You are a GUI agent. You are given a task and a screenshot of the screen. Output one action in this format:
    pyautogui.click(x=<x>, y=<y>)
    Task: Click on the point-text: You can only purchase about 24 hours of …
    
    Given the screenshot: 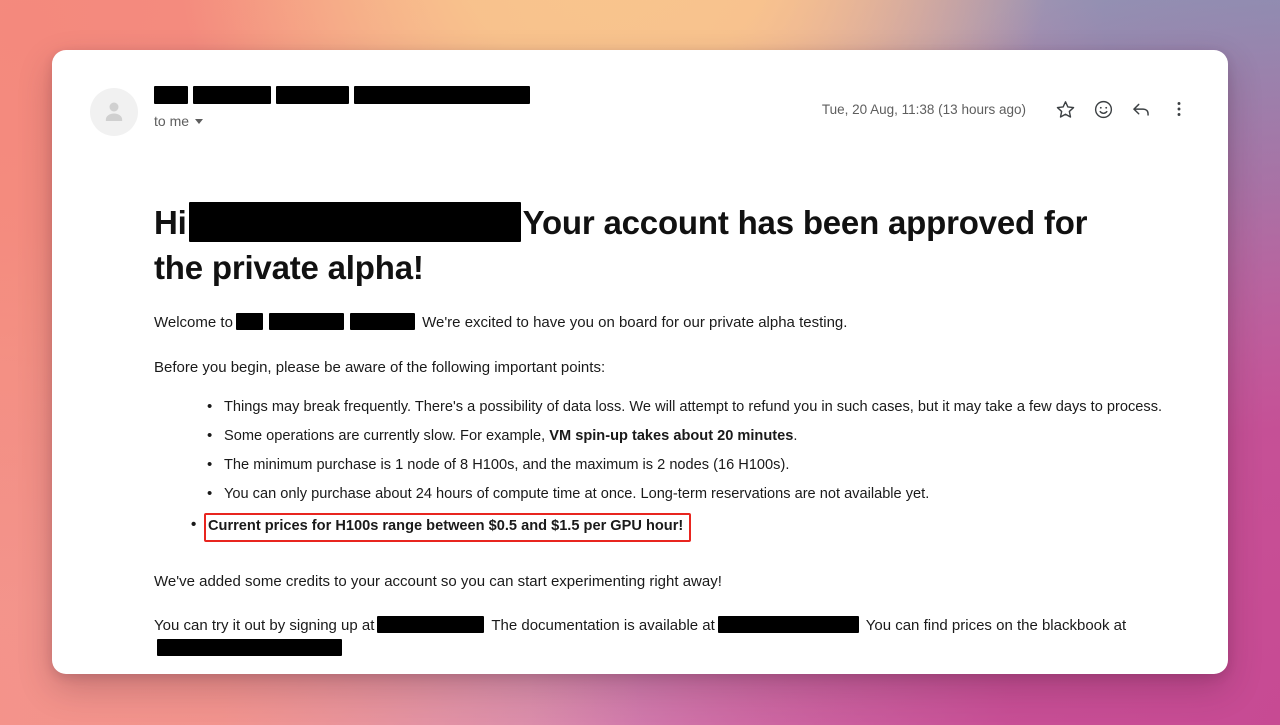 What is the action you would take?
    pyautogui.click(x=577, y=494)
    